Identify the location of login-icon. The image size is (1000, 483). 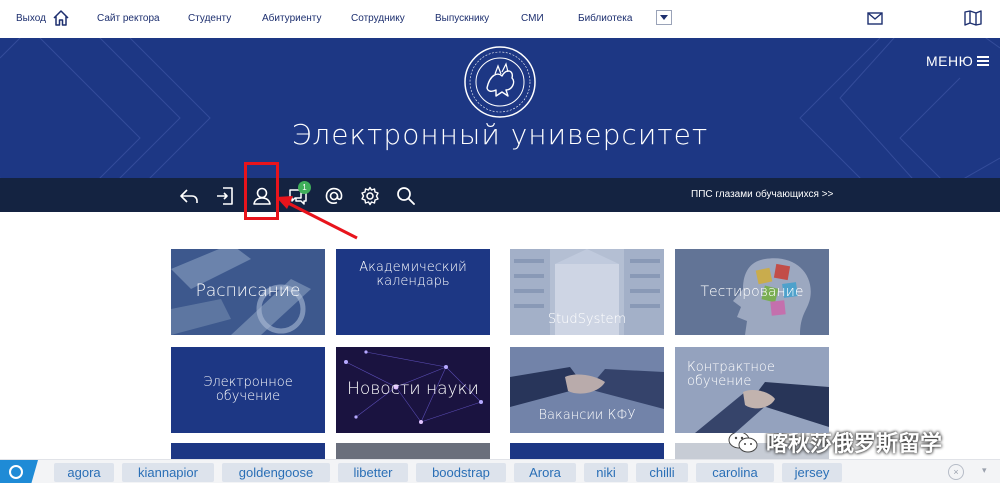
(225, 196).